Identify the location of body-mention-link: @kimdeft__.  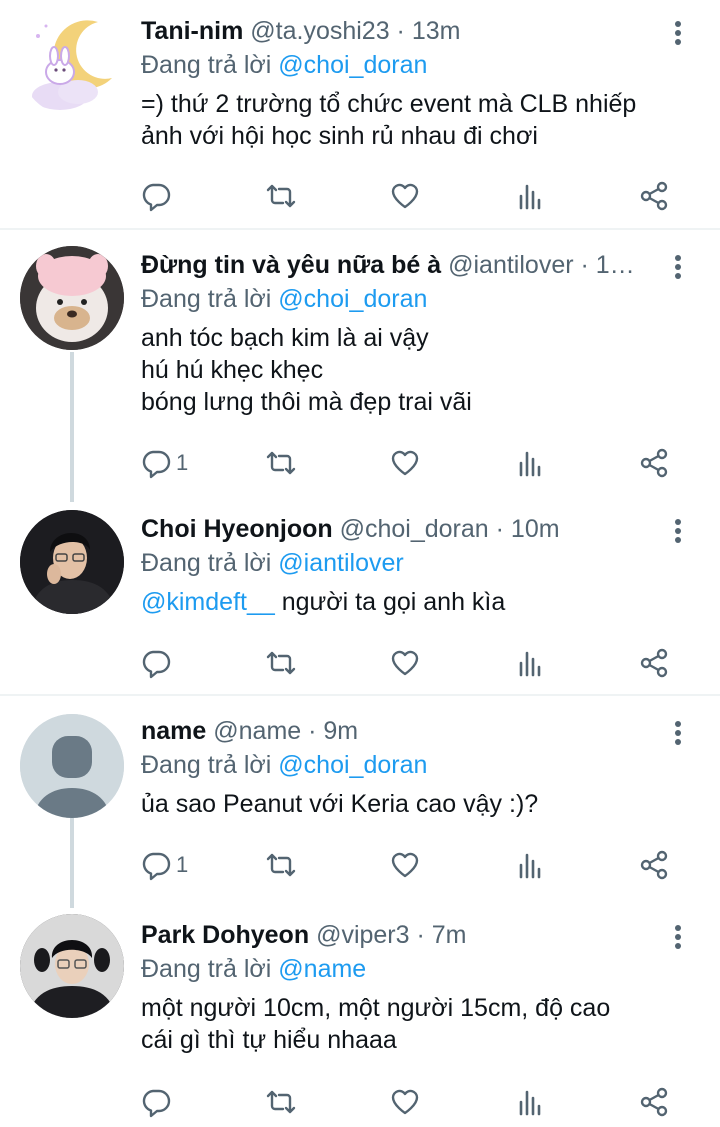
(208, 602).